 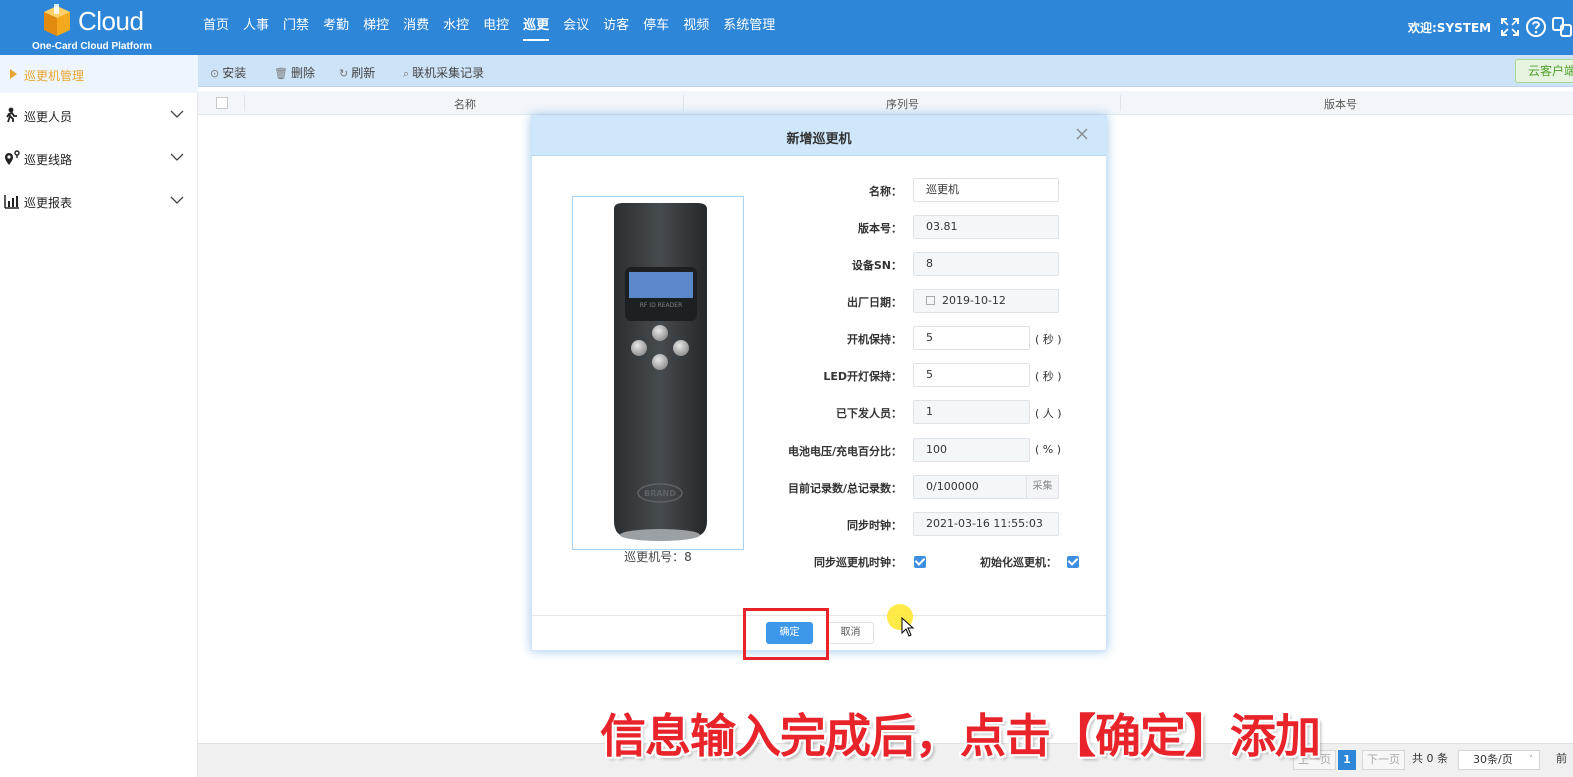 I want to click on boot-hold-unit: ( 秒 ), so click(x=1048, y=339).